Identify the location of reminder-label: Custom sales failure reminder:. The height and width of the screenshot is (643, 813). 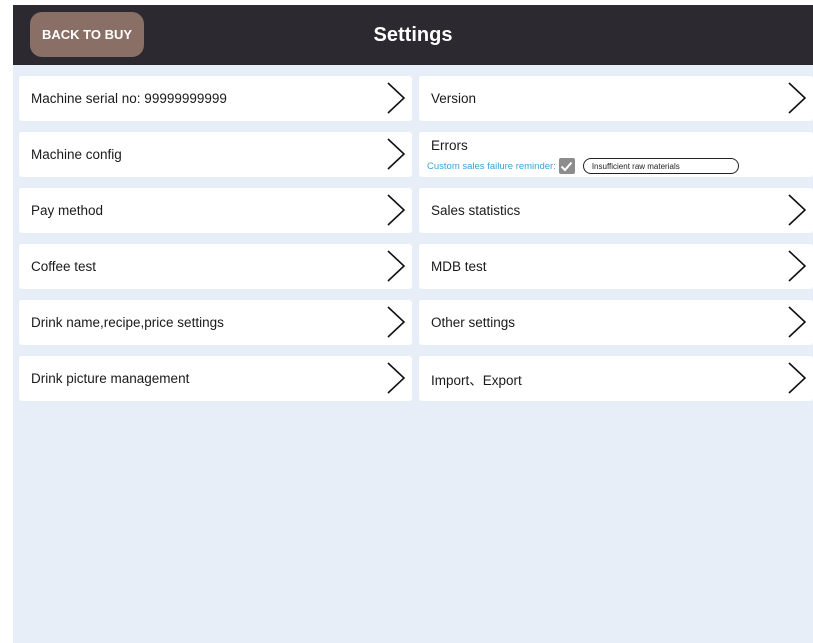
(491, 166).